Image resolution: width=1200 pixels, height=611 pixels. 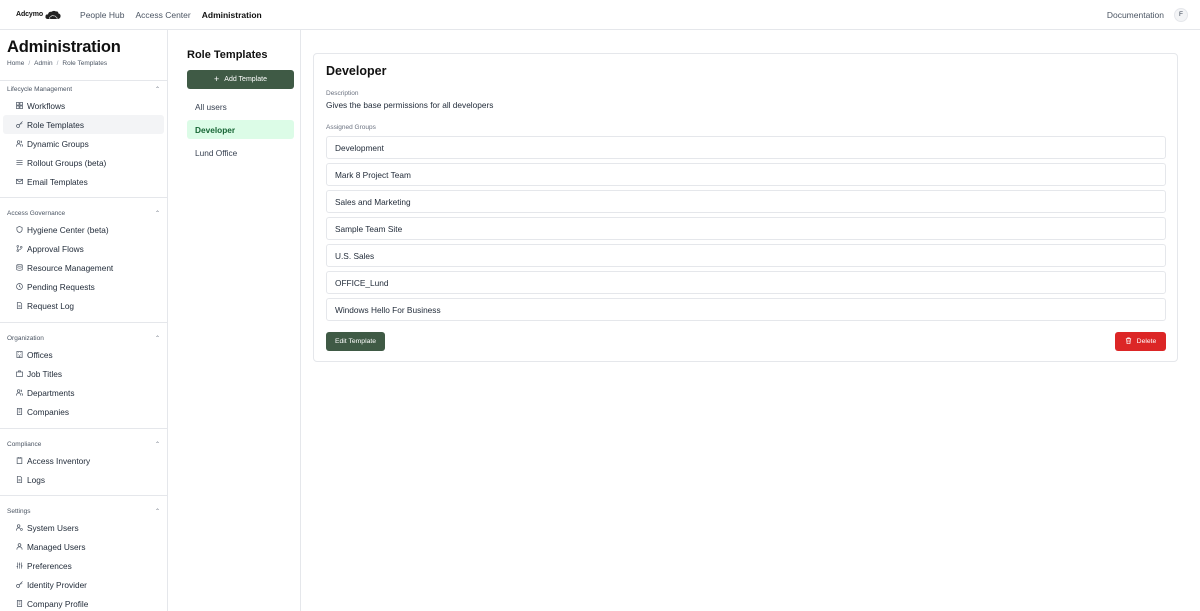 What do you see at coordinates (19, 106) in the screenshot?
I see `grid-icon` at bounding box center [19, 106].